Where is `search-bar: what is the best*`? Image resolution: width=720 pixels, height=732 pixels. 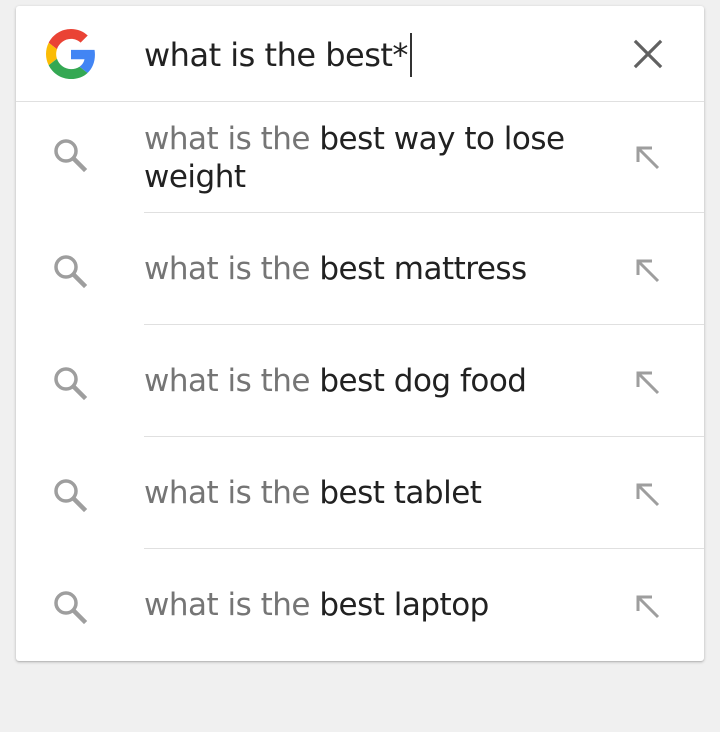 search-bar: what is the best* is located at coordinates (360, 54).